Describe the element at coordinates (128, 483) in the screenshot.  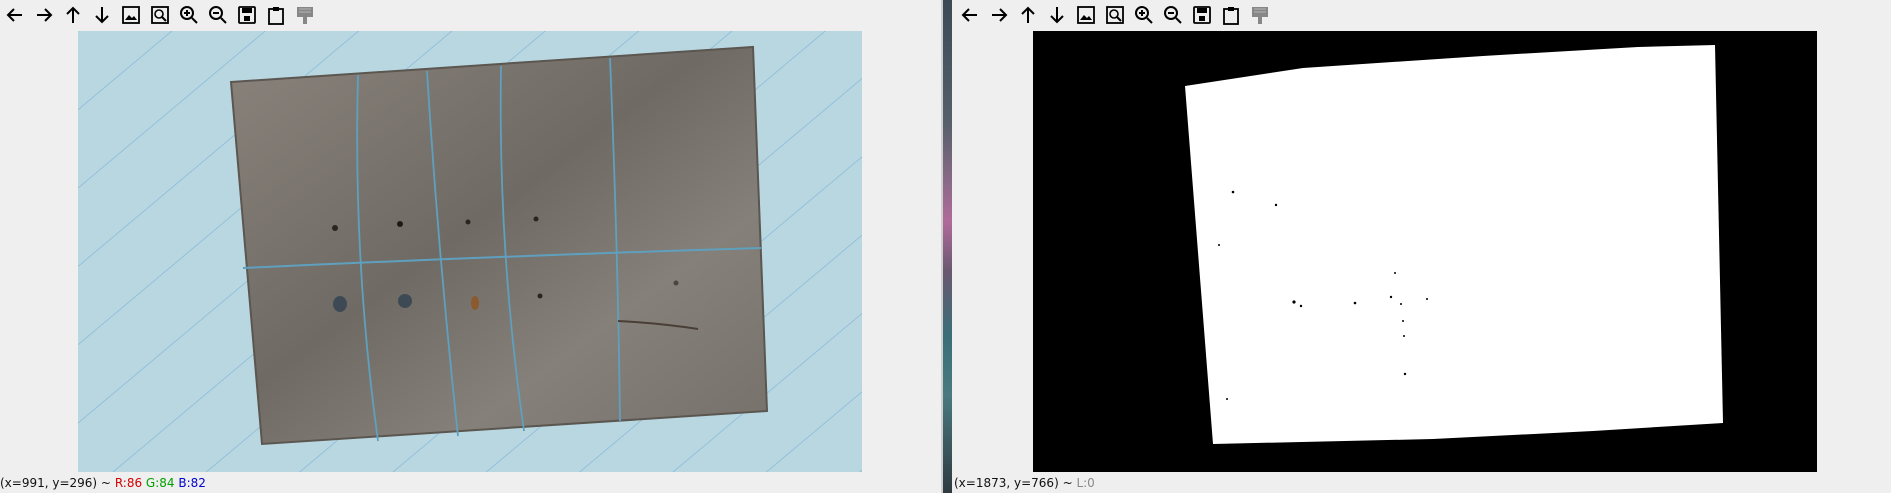
I see `red-channel-value: R:86` at that location.